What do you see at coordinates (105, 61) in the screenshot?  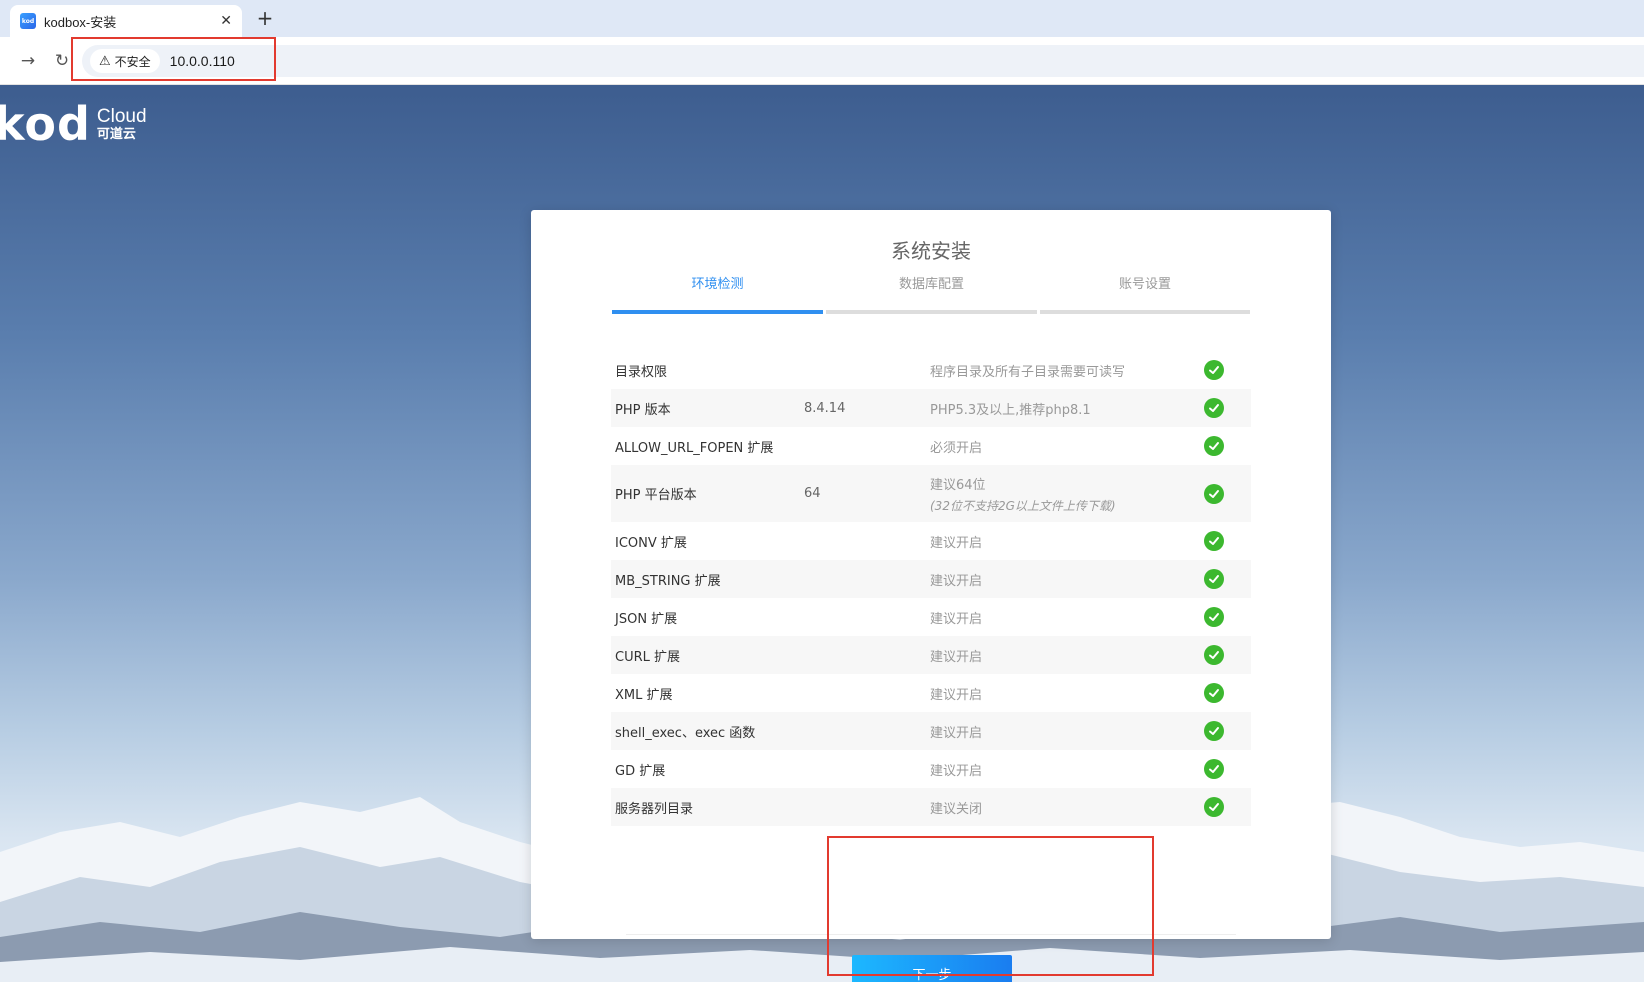 I see `warning-icon: ⚠` at bounding box center [105, 61].